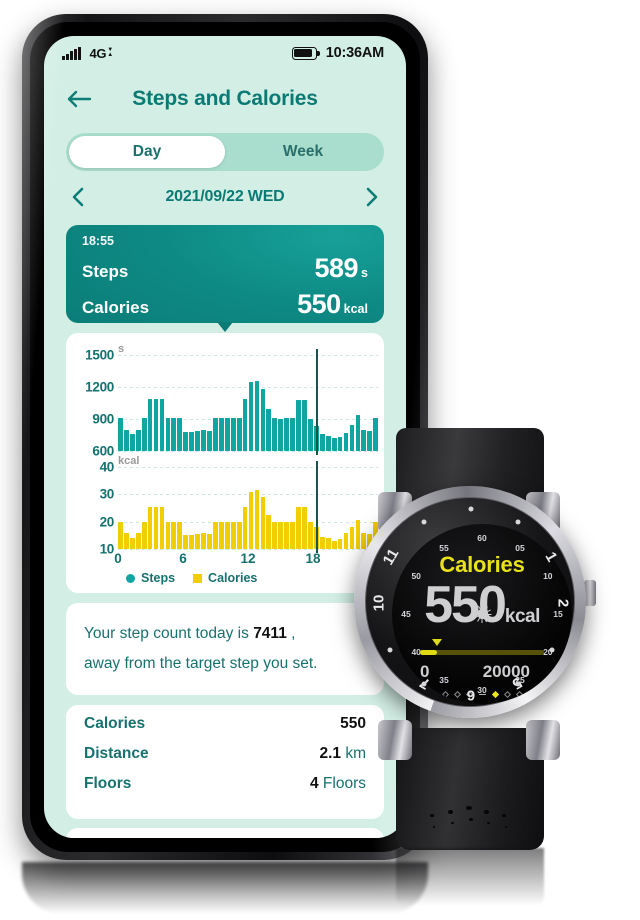  I want to click on watch-metric-unit: kcal, so click(522, 616).